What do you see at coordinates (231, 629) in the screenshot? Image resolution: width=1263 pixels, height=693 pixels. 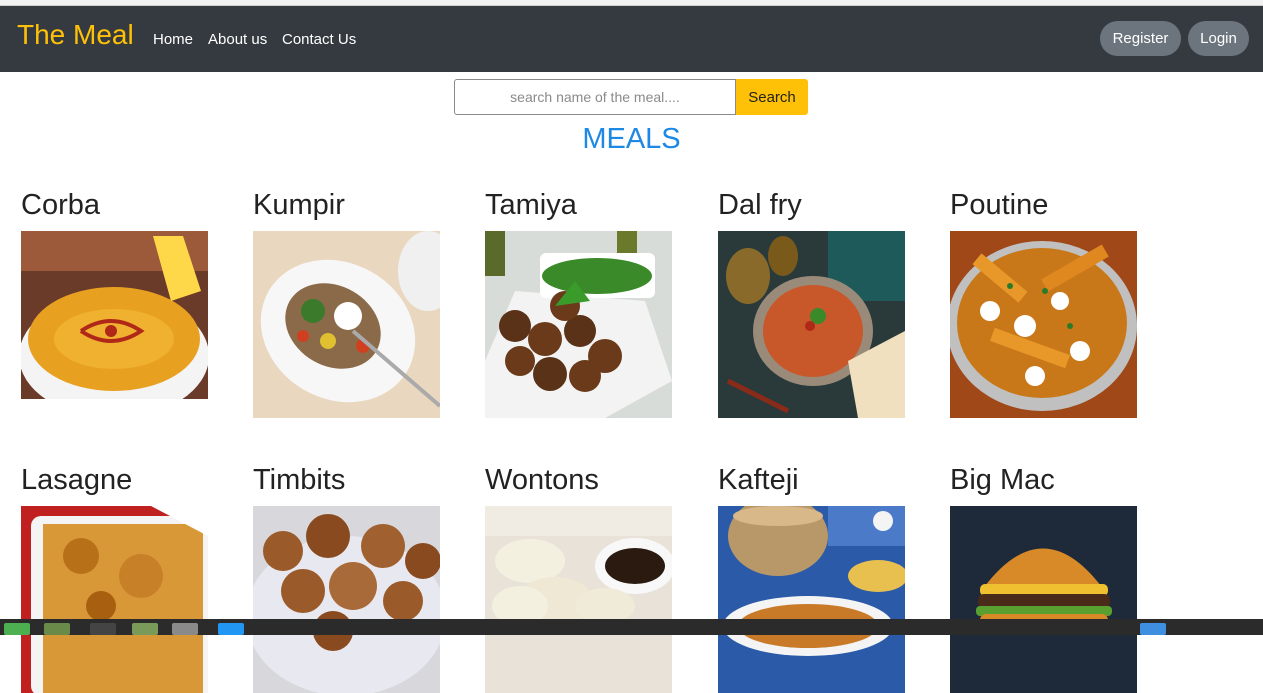 I see `vscode-icon` at bounding box center [231, 629].